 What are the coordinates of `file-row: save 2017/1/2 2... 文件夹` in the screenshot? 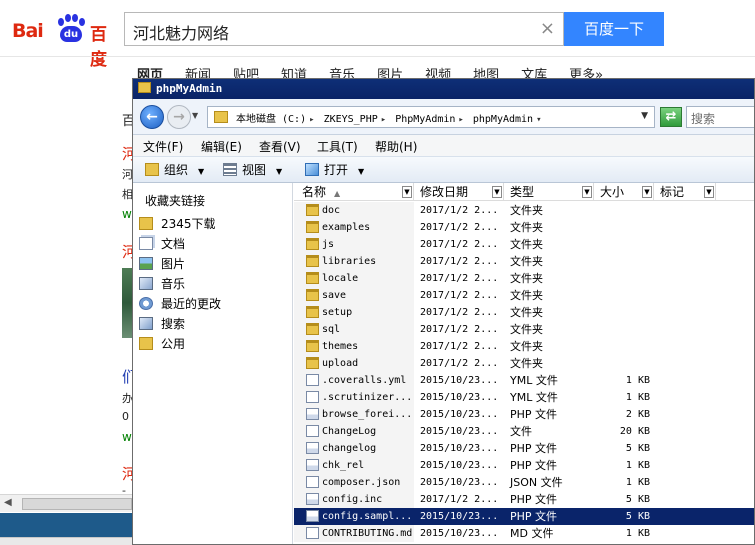 It's located at (524, 295).